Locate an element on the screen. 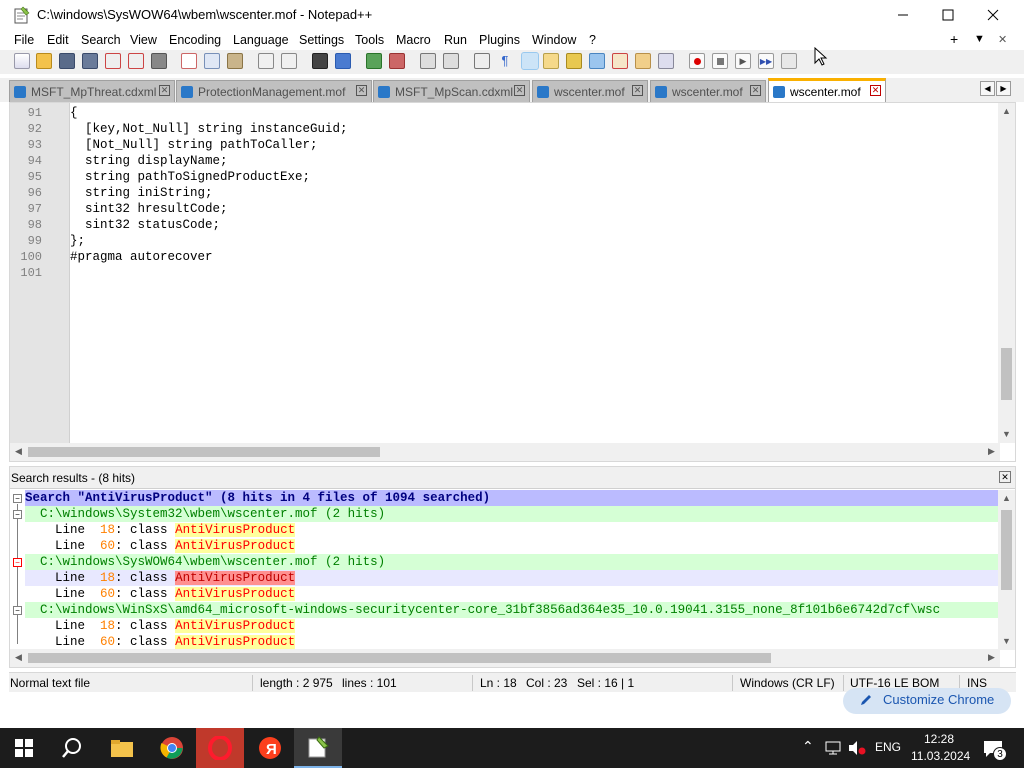 This screenshot has width=1024, height=768. function-list-icon is located at coordinates (574, 61).